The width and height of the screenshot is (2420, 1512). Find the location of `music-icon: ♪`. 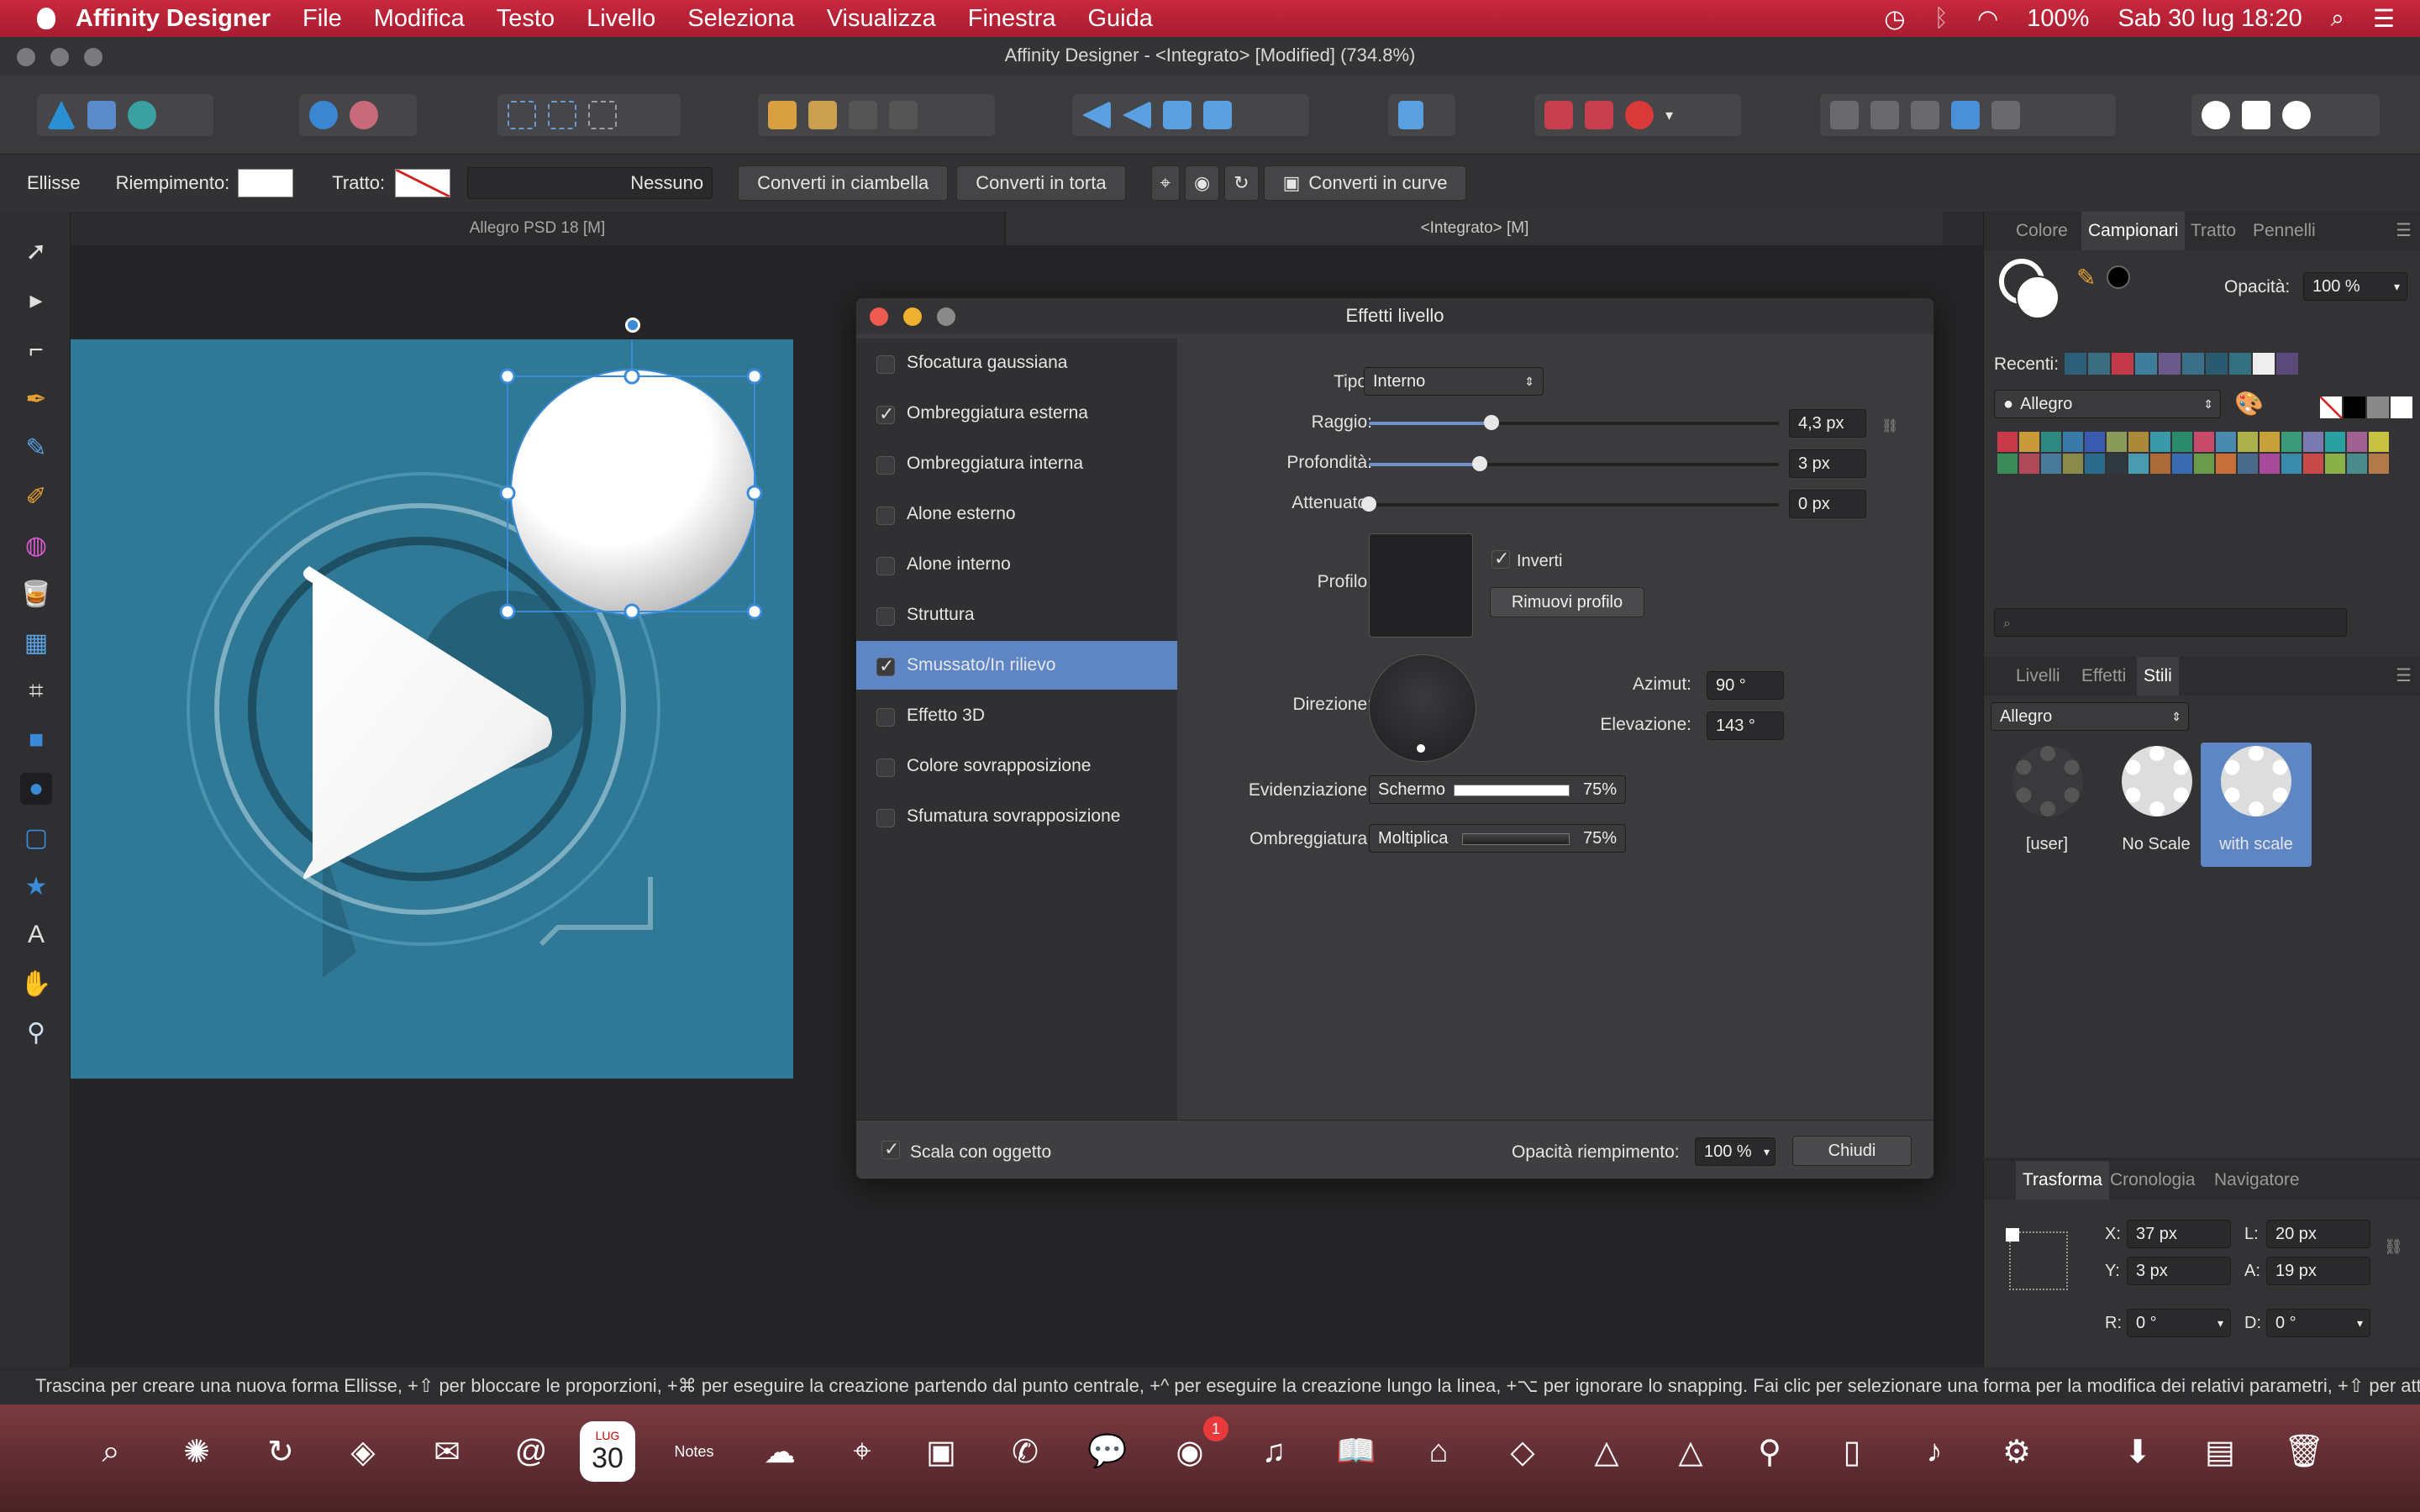

music-icon: ♪ is located at coordinates (1934, 1451).